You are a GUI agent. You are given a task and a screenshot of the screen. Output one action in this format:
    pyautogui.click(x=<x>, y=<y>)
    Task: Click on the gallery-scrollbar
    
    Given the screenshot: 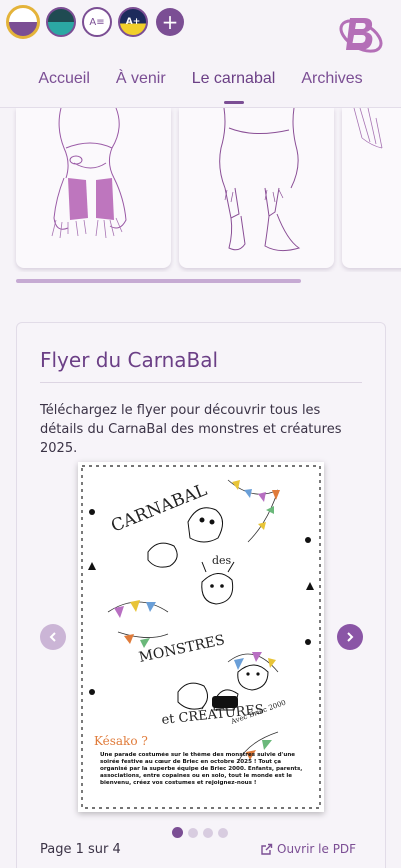 What is the action you would take?
    pyautogui.click(x=158, y=281)
    